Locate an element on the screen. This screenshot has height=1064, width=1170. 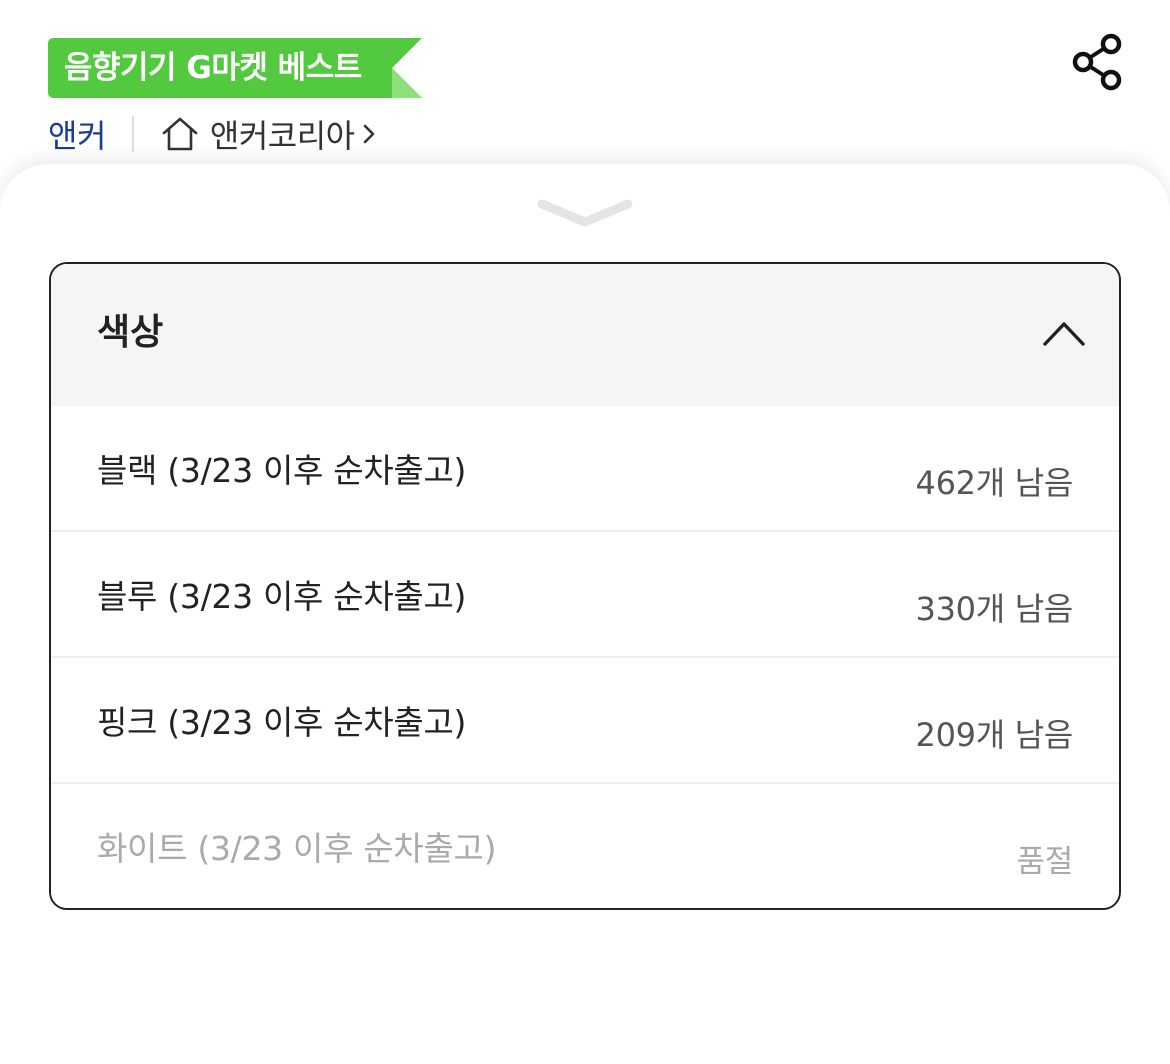
store-link: 앤커코리아 is located at coordinates (268, 134).